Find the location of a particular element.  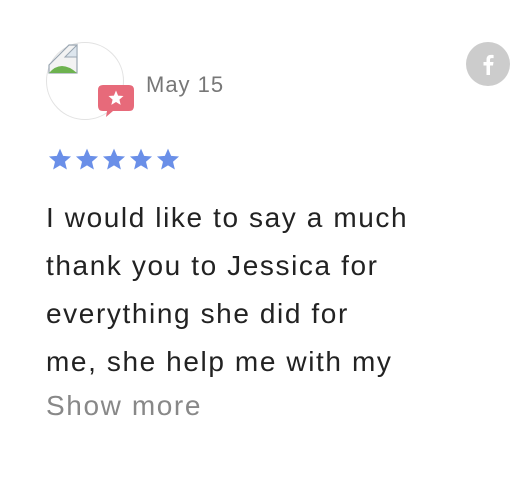

review-text-line: everything she did for is located at coordinates (197, 313).